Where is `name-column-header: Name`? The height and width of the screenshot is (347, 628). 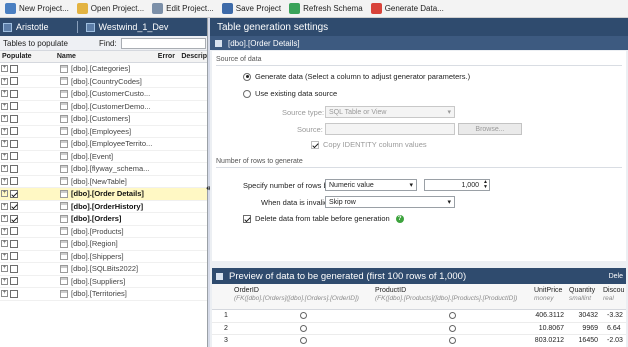
name-column-header: Name is located at coordinates (107, 56).